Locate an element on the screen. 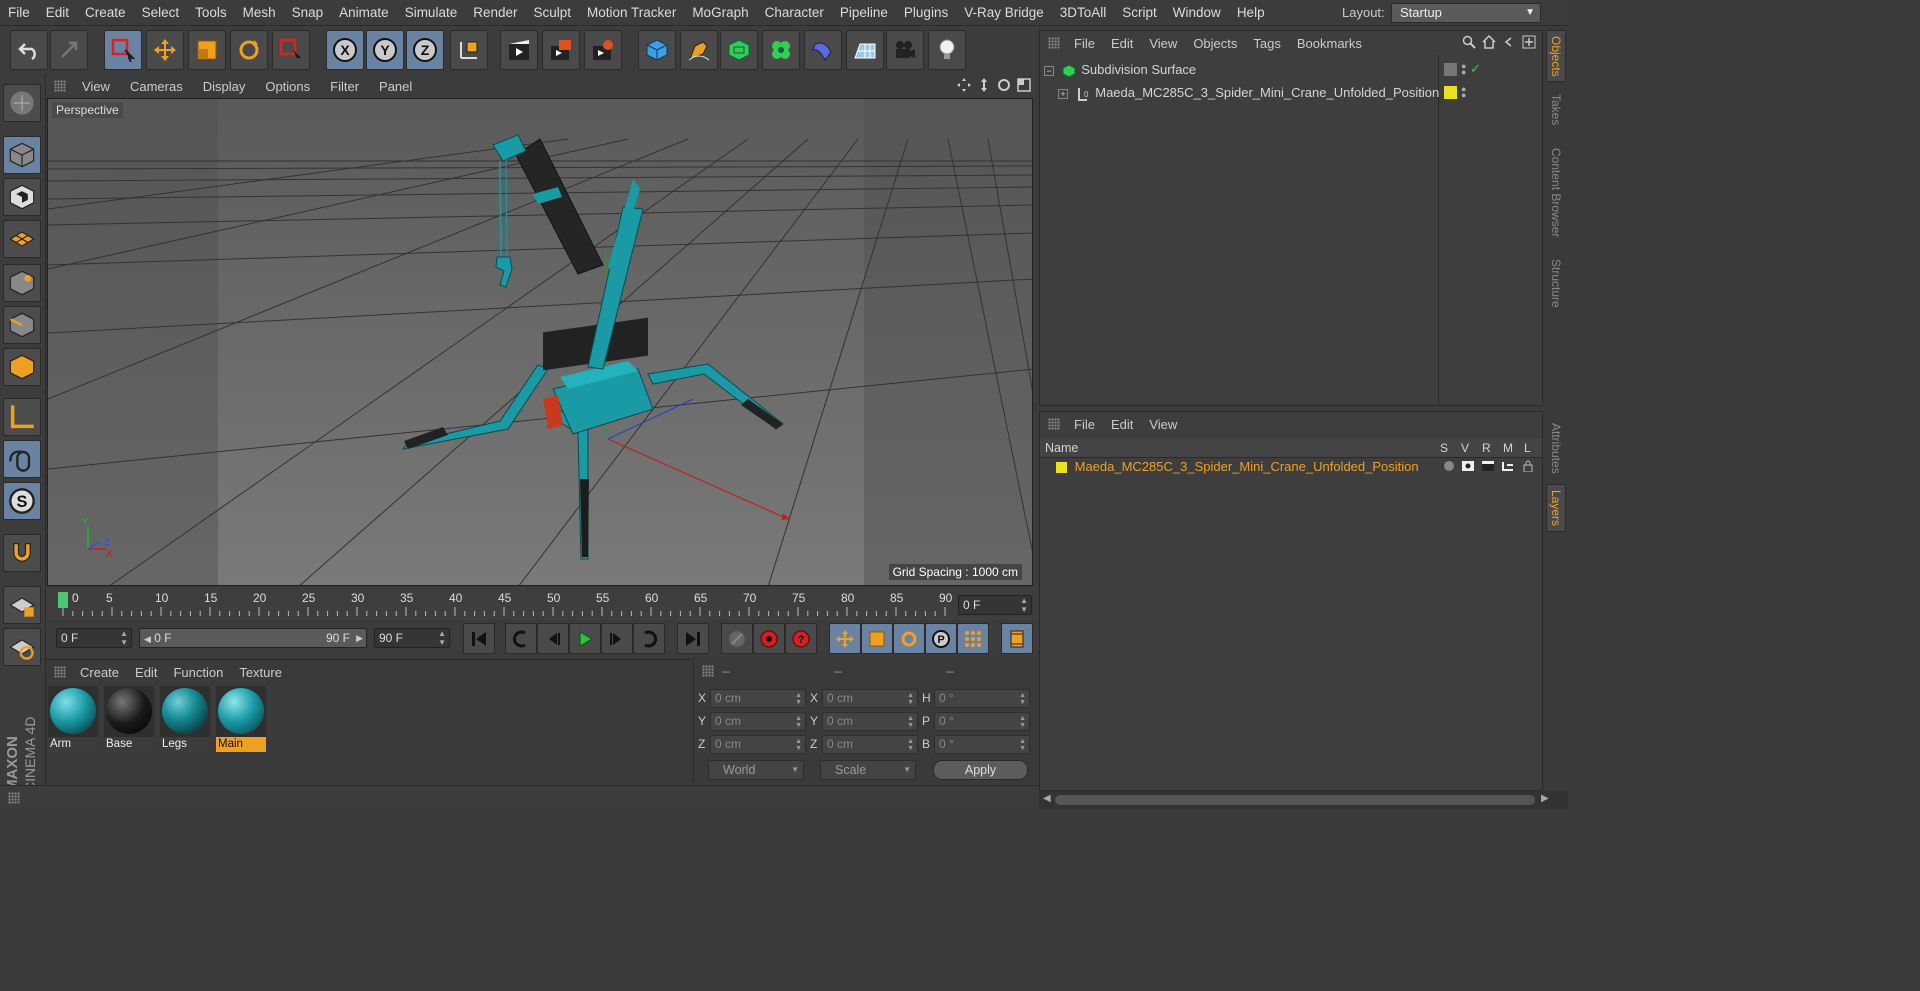  material-menu-function: Function is located at coordinates (198, 672).